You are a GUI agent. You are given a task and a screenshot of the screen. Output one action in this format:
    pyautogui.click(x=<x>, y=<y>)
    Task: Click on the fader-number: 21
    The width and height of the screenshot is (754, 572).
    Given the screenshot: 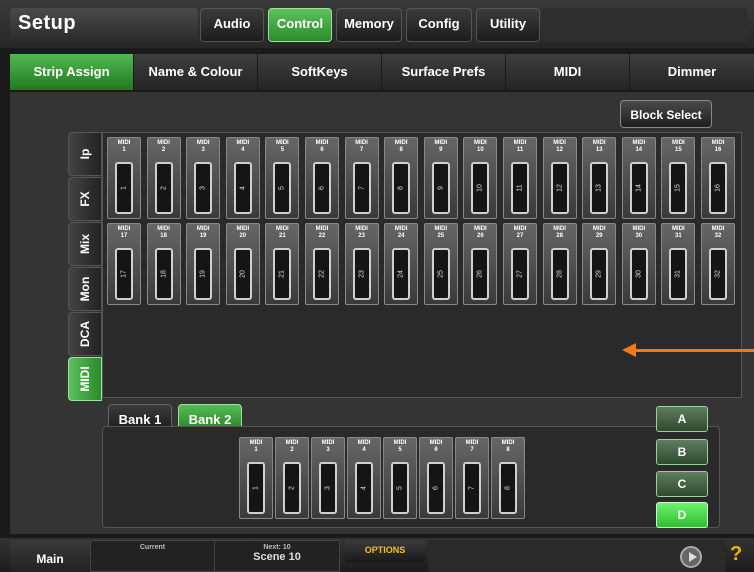 What is the action you would take?
    pyautogui.click(x=282, y=274)
    